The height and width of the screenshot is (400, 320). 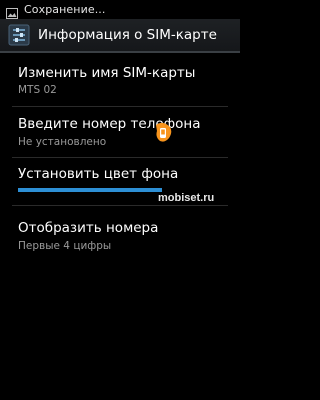 What do you see at coordinates (19, 35) in the screenshot?
I see `settings-sliders-icon` at bounding box center [19, 35].